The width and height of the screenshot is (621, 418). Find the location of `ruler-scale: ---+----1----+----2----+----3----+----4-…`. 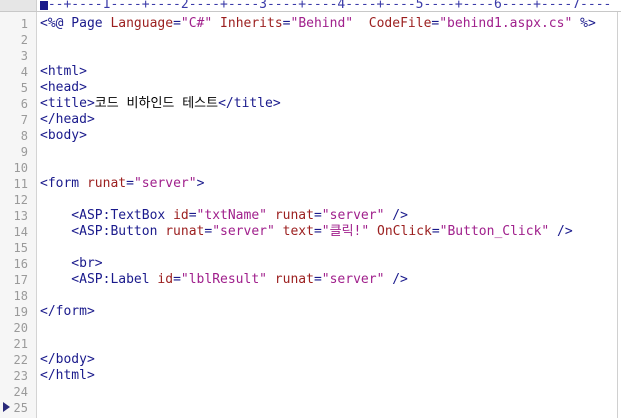

ruler-scale: ---+----1----+----2----+----3----+----4-… is located at coordinates (326, 6).